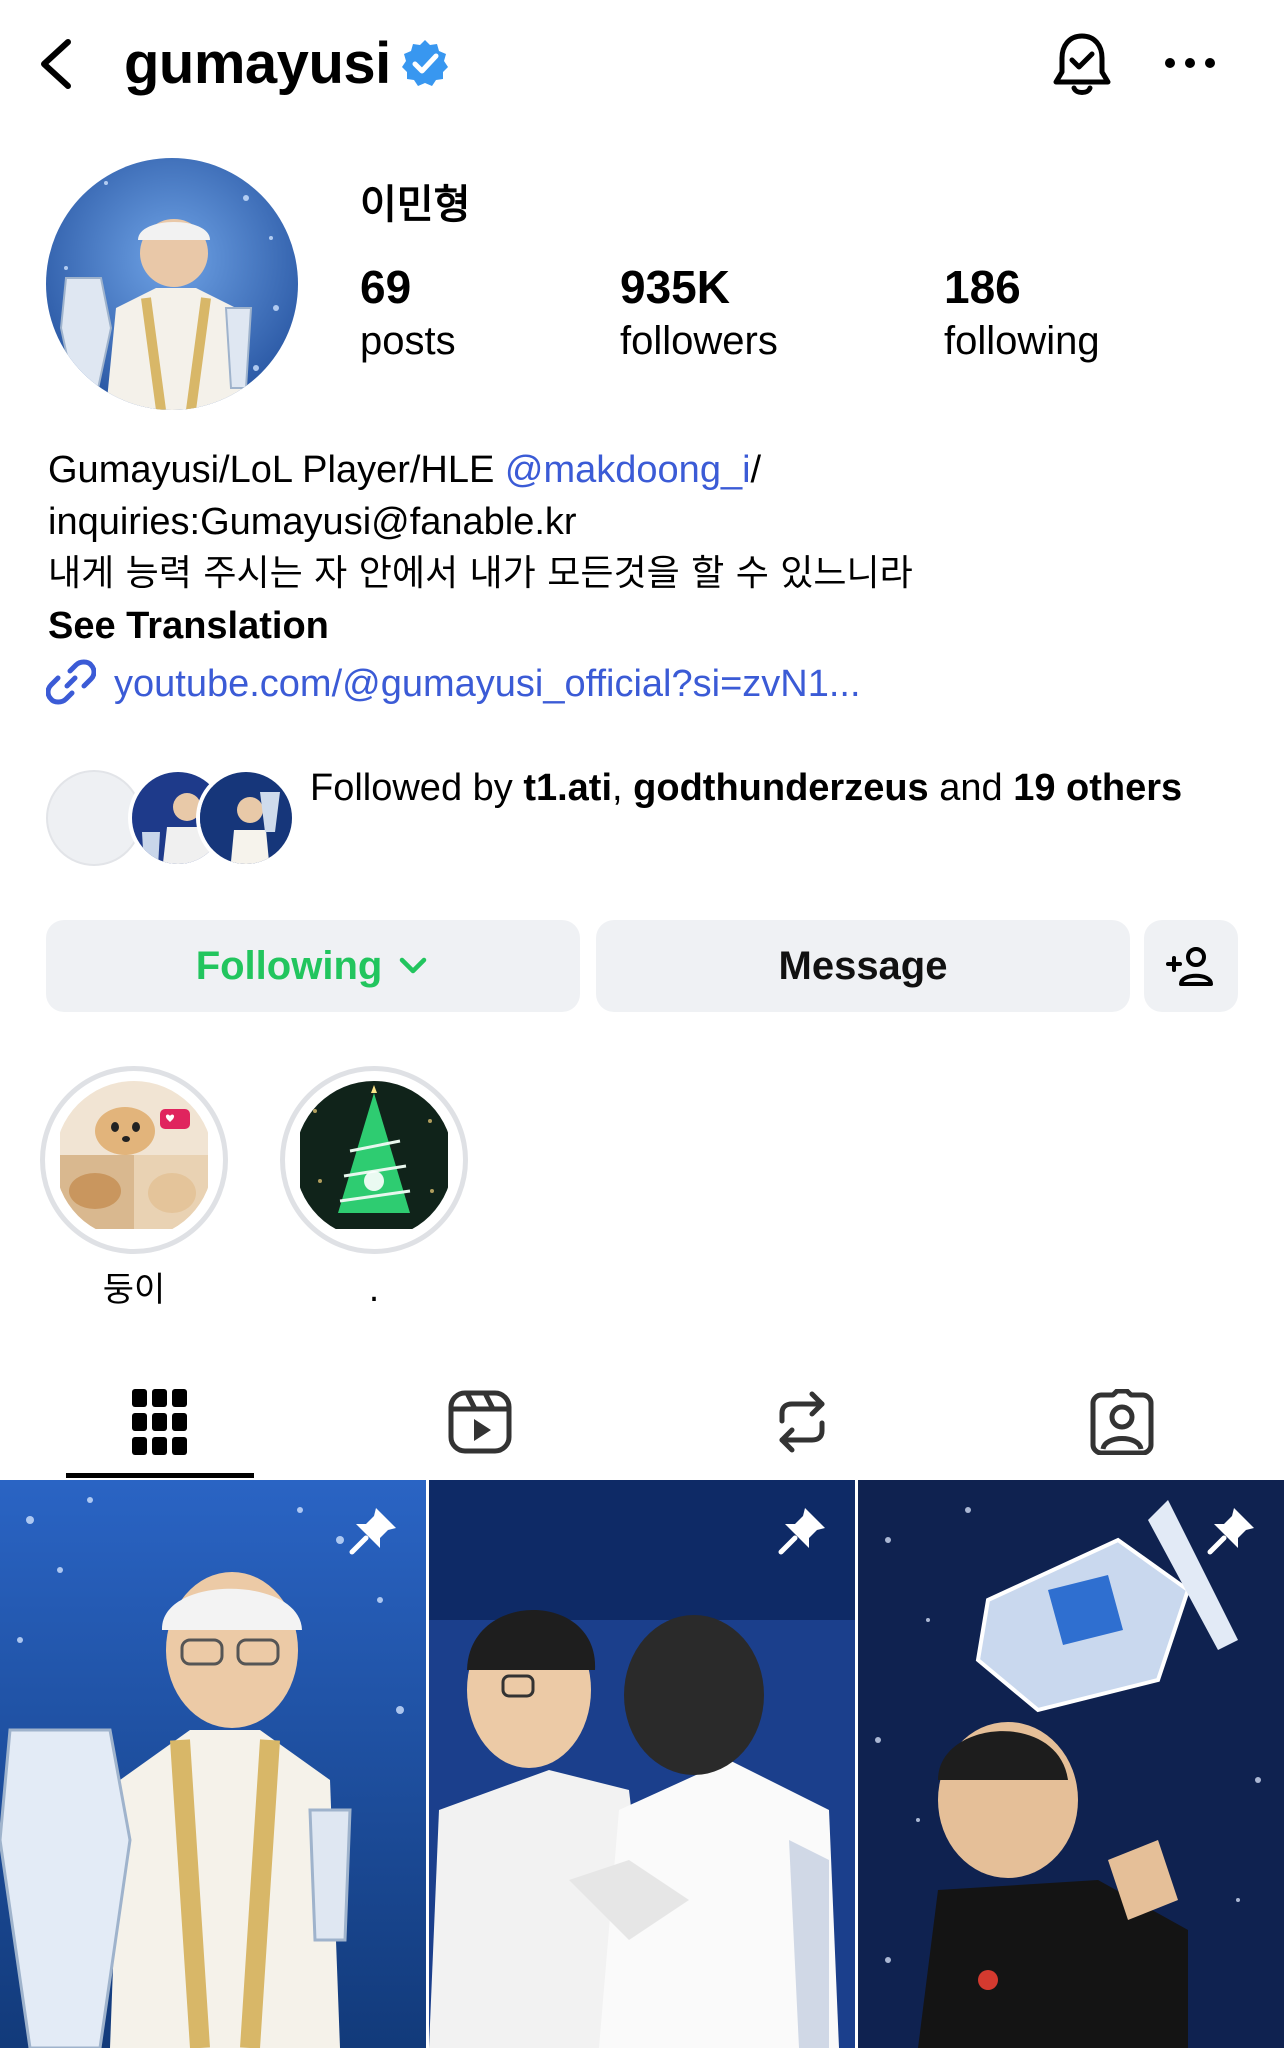  I want to click on bio-mention-link: @makdoong_i, so click(628, 470).